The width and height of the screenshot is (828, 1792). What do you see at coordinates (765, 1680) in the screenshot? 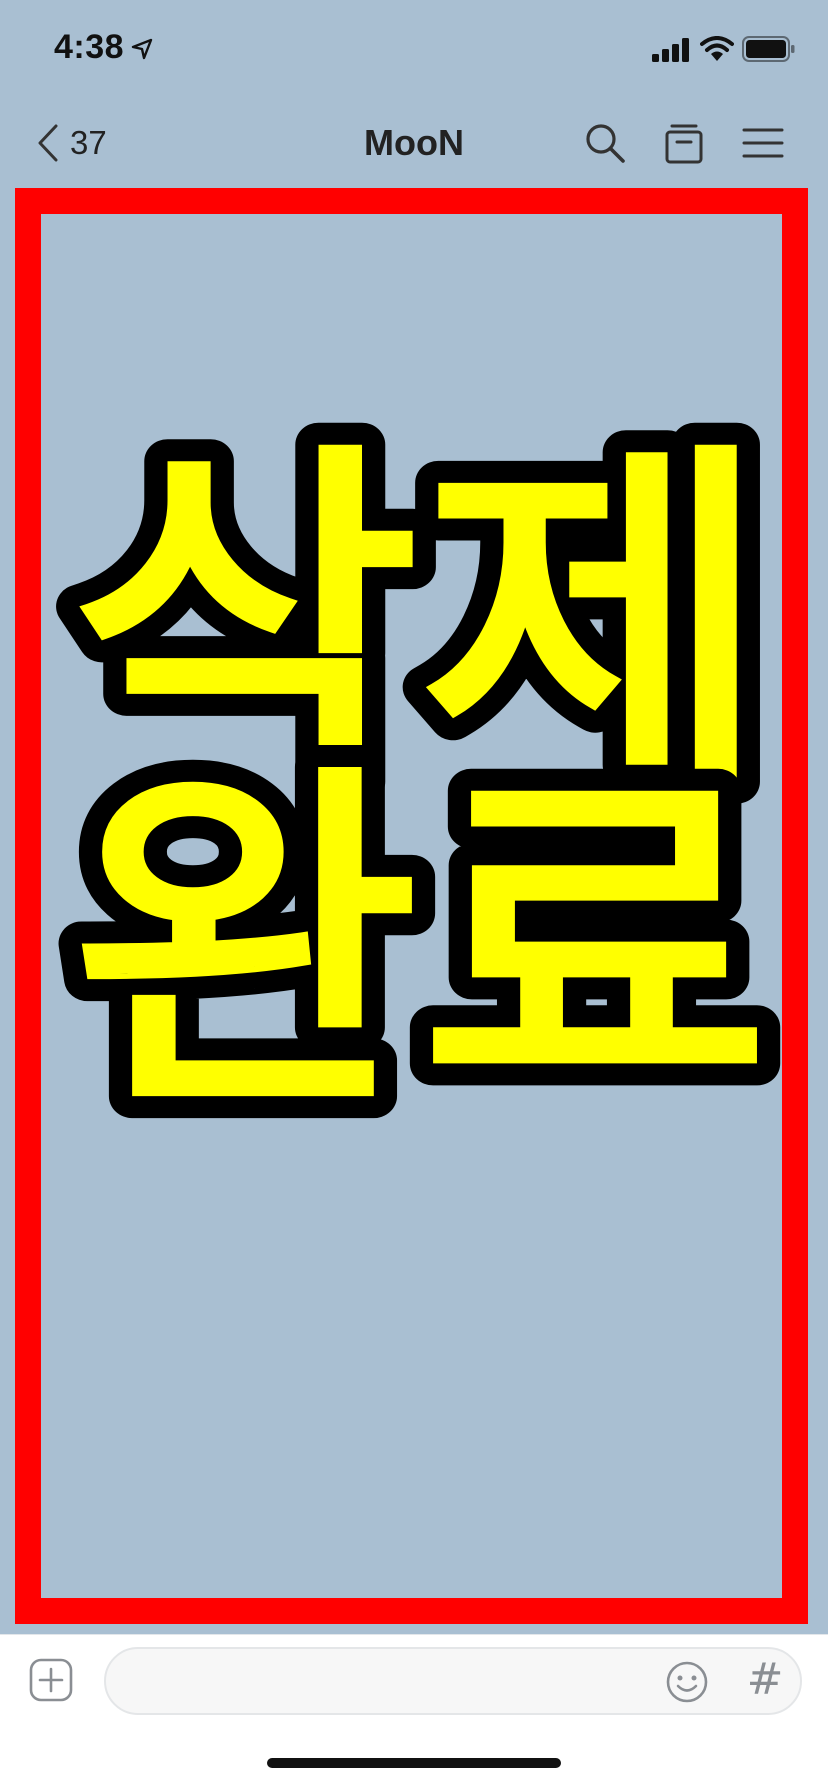
I see `hashtag-icon: #` at bounding box center [765, 1680].